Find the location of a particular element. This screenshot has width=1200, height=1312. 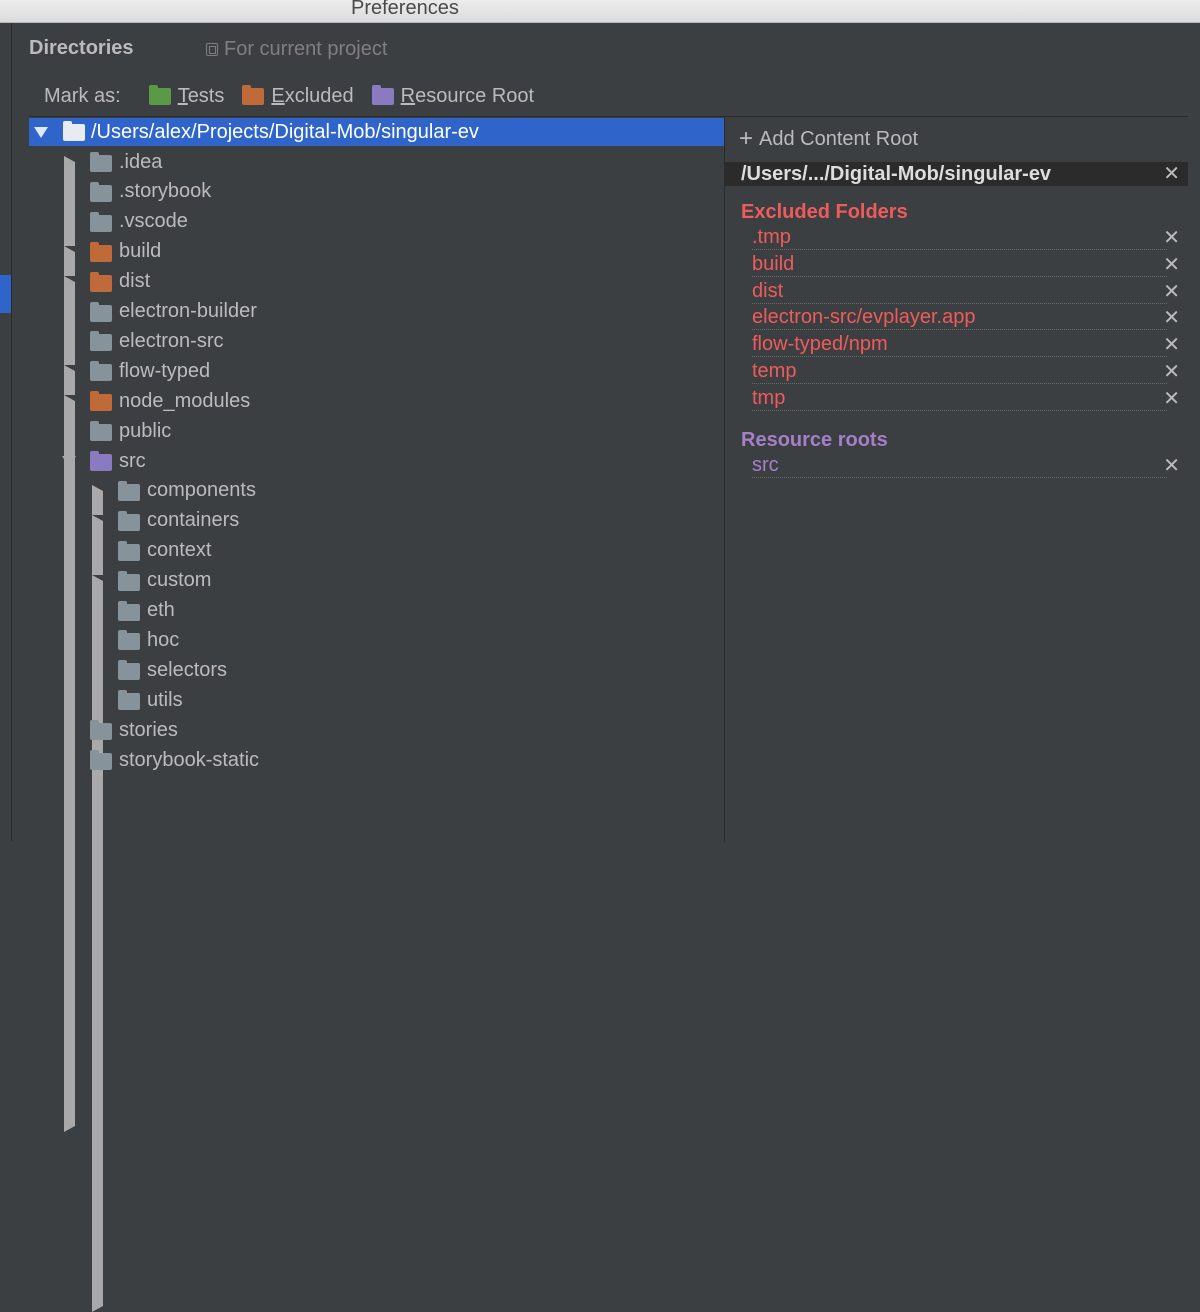

collapse-arrow-icon is located at coordinates (69, 461).